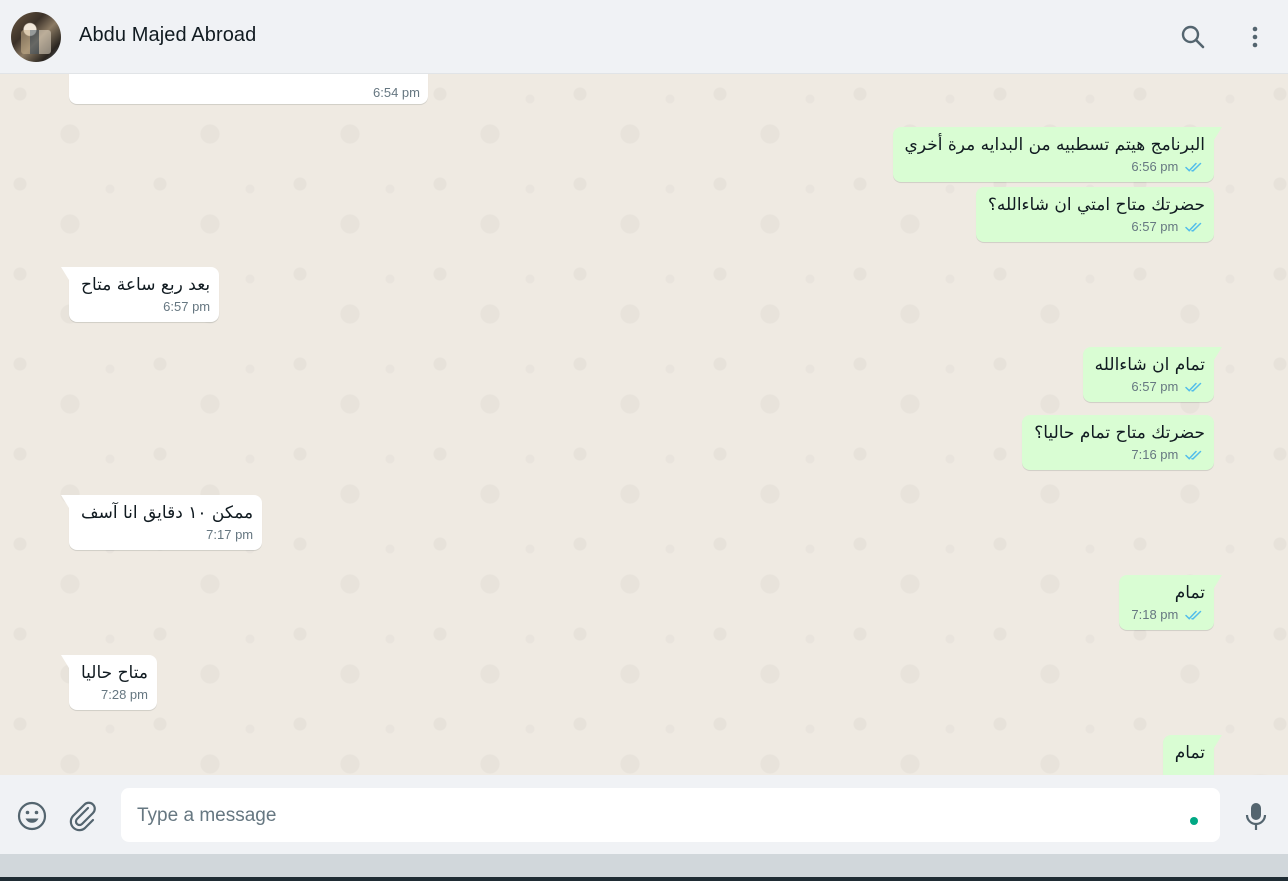 The image size is (1288, 881). I want to click on message-text: تمام ان شاءالله, so click(1149, 365).